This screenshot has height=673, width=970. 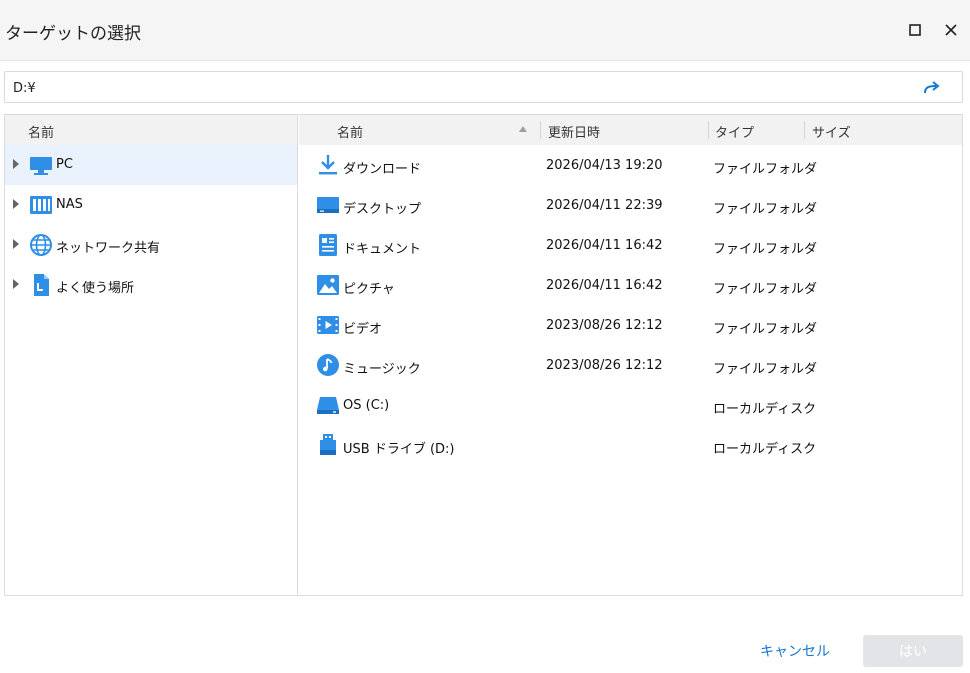 I want to click on close-icon, so click(x=951, y=30).